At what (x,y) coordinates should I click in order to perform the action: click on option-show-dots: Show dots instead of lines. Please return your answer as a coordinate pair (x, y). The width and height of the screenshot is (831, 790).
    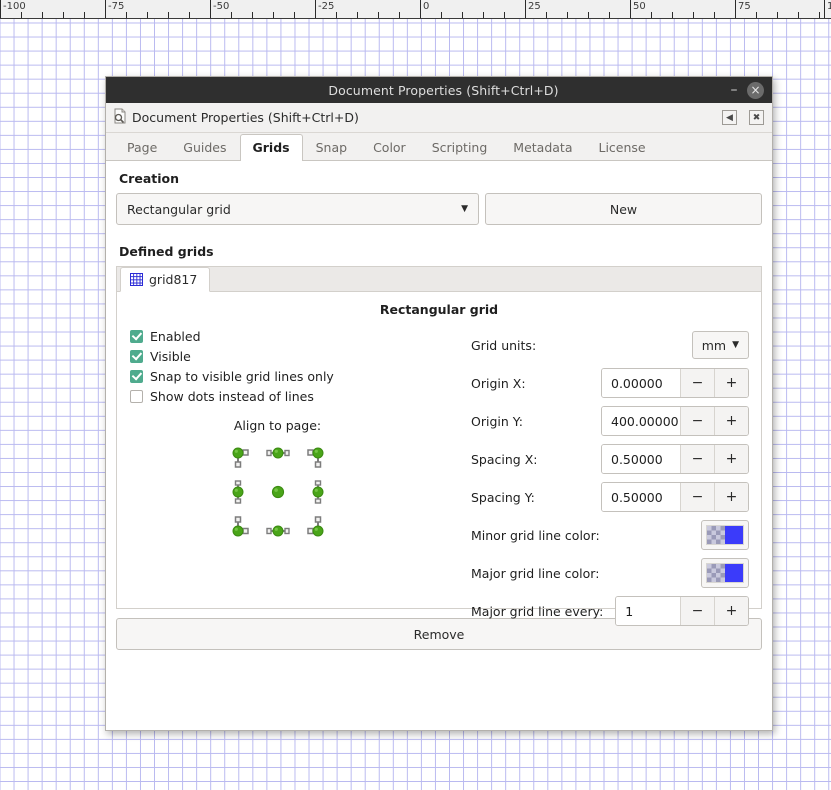
    Looking at the image, I should click on (299, 396).